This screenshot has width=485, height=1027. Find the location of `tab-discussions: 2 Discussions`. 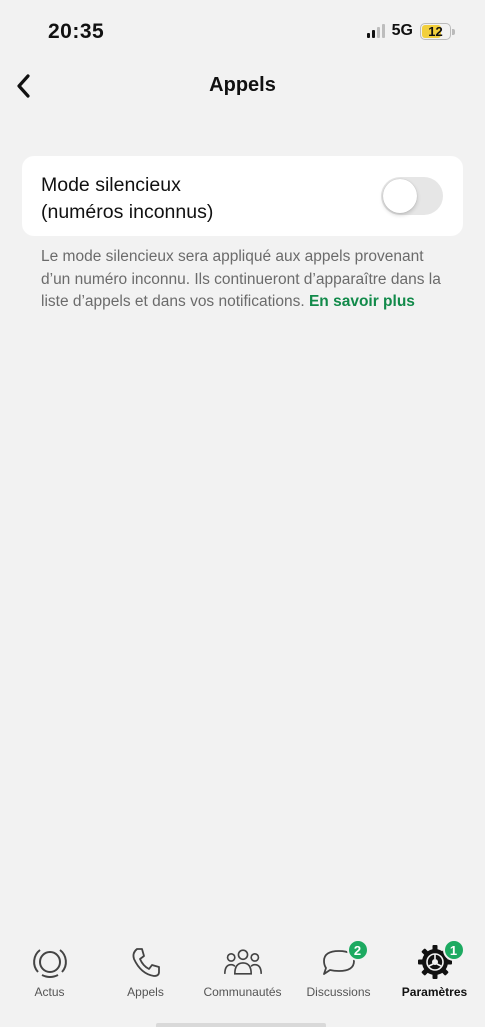

tab-discussions: 2 Discussions is located at coordinates (338, 976).